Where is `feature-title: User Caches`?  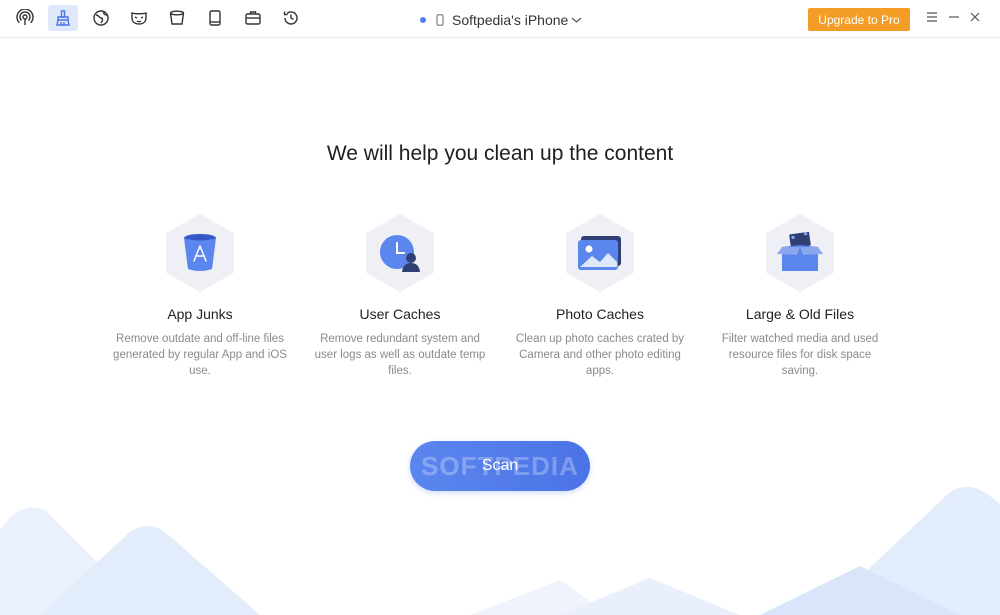
feature-title: User Caches is located at coordinates (400, 314).